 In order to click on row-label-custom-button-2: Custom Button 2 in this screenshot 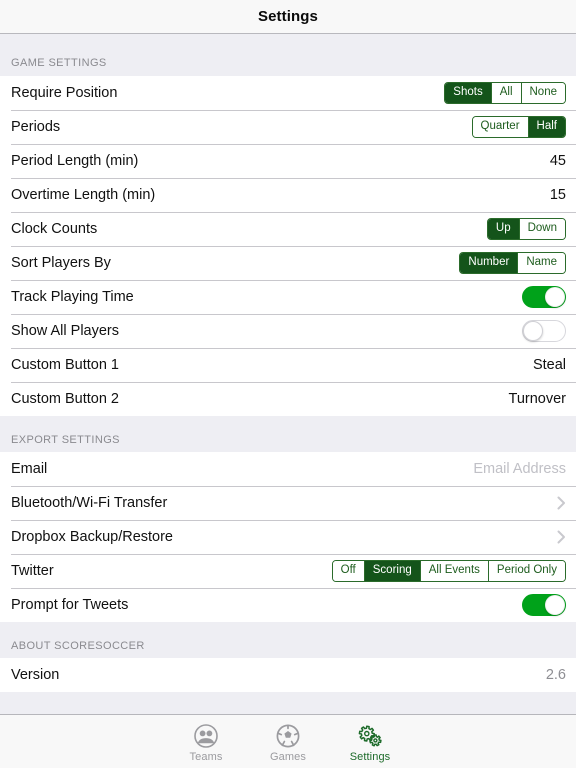, I will do `click(65, 399)`.